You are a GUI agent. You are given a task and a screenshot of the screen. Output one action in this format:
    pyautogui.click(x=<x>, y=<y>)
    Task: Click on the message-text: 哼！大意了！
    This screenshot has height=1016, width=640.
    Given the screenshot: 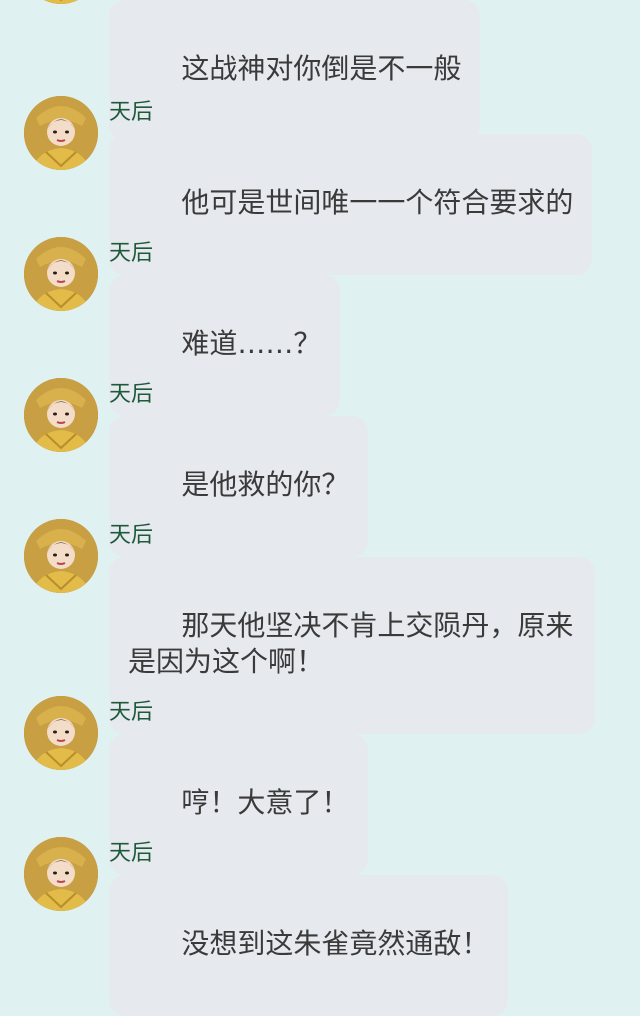 What is the action you would take?
    pyautogui.click(x=265, y=802)
    